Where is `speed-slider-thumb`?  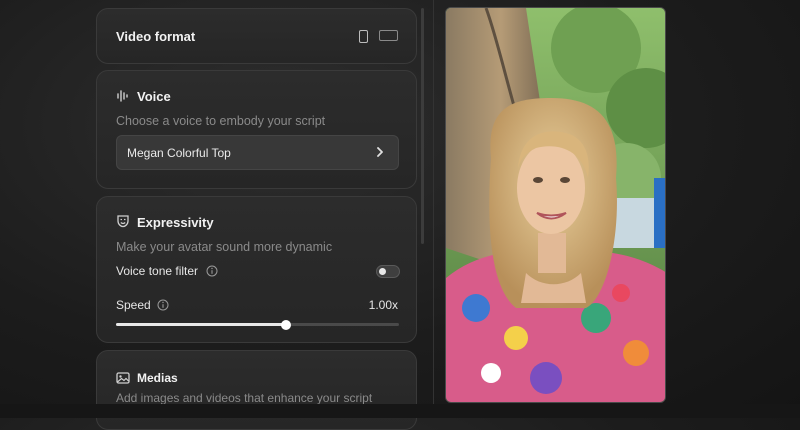
speed-slider-thumb is located at coordinates (285, 324).